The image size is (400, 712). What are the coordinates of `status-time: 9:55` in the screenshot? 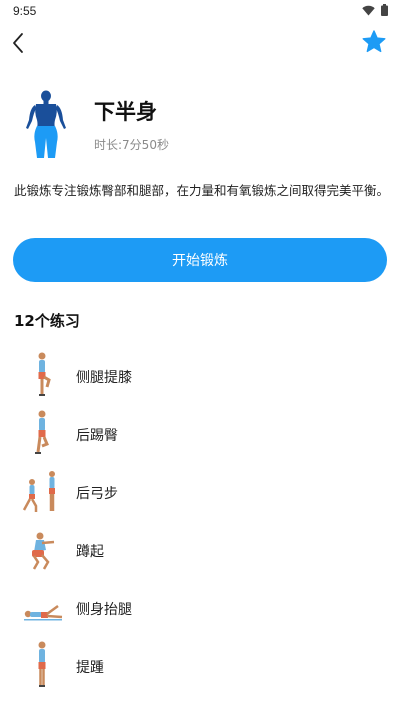 It's located at (25, 11).